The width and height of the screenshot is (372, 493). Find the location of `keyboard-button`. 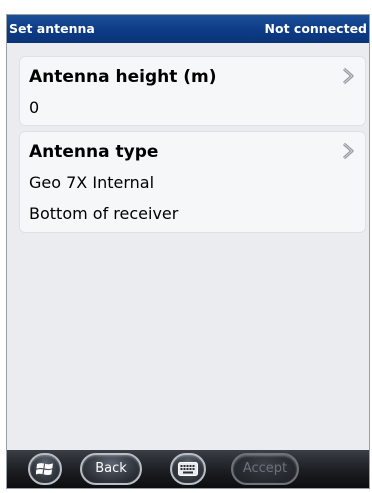

keyboard-button is located at coordinates (188, 469).